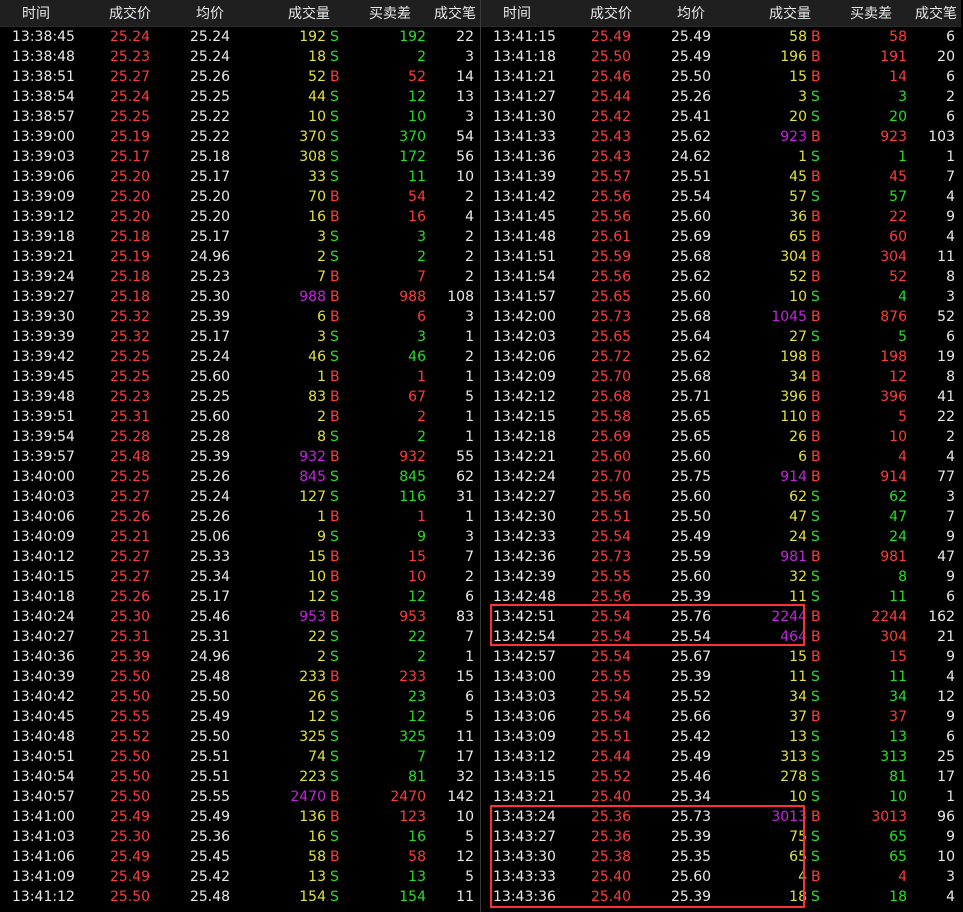 This screenshot has height=912, width=963. I want to click on table-row: 13:39:48 25.23 25.25 83 B 67 5, so click(240, 397).